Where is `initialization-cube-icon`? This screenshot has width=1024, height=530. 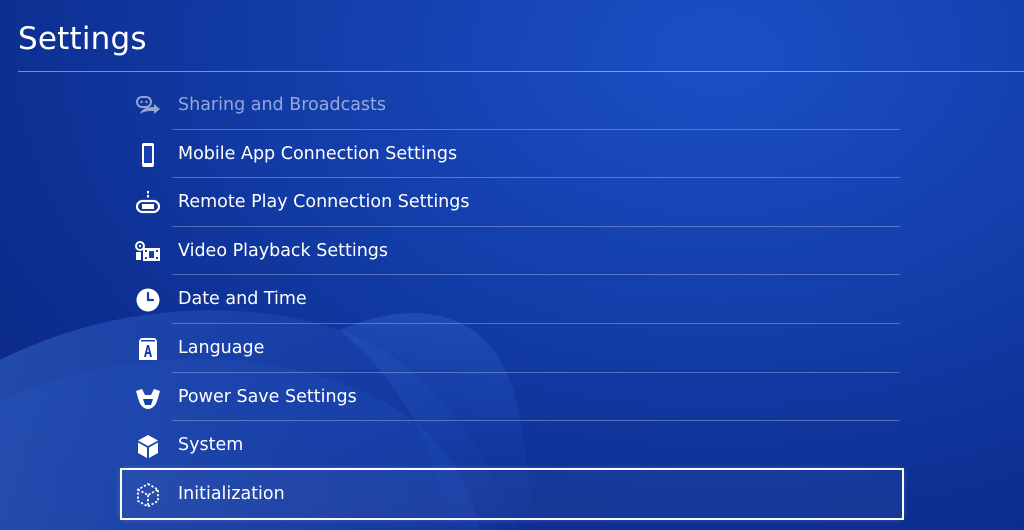 initialization-cube-icon is located at coordinates (148, 495).